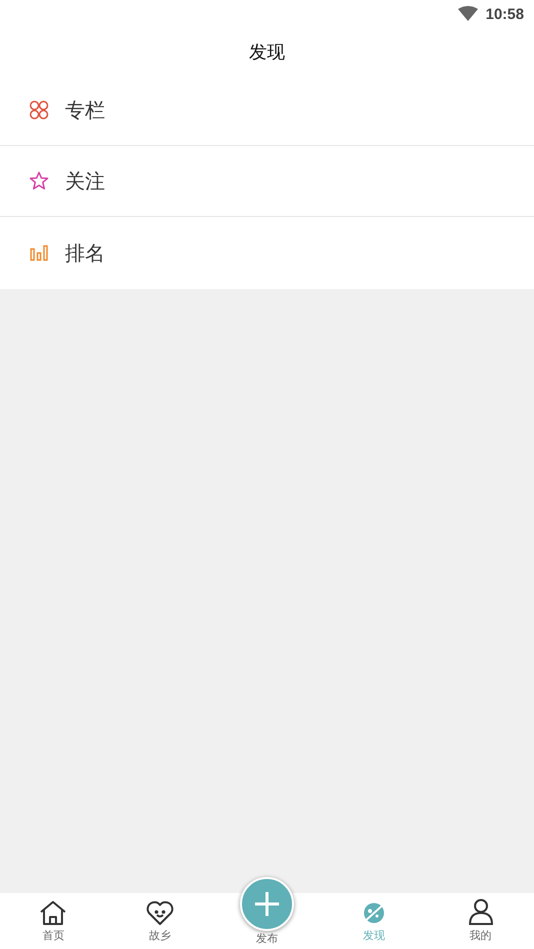 The image size is (534, 949). What do you see at coordinates (53, 913) in the screenshot?
I see `house-icon` at bounding box center [53, 913].